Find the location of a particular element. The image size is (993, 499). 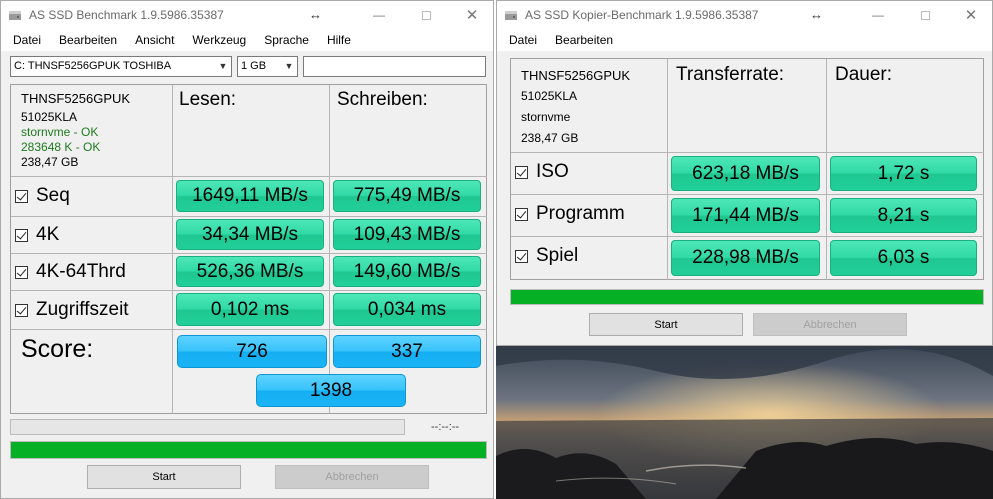

row-label-spiel: Spiel is located at coordinates (546, 256).